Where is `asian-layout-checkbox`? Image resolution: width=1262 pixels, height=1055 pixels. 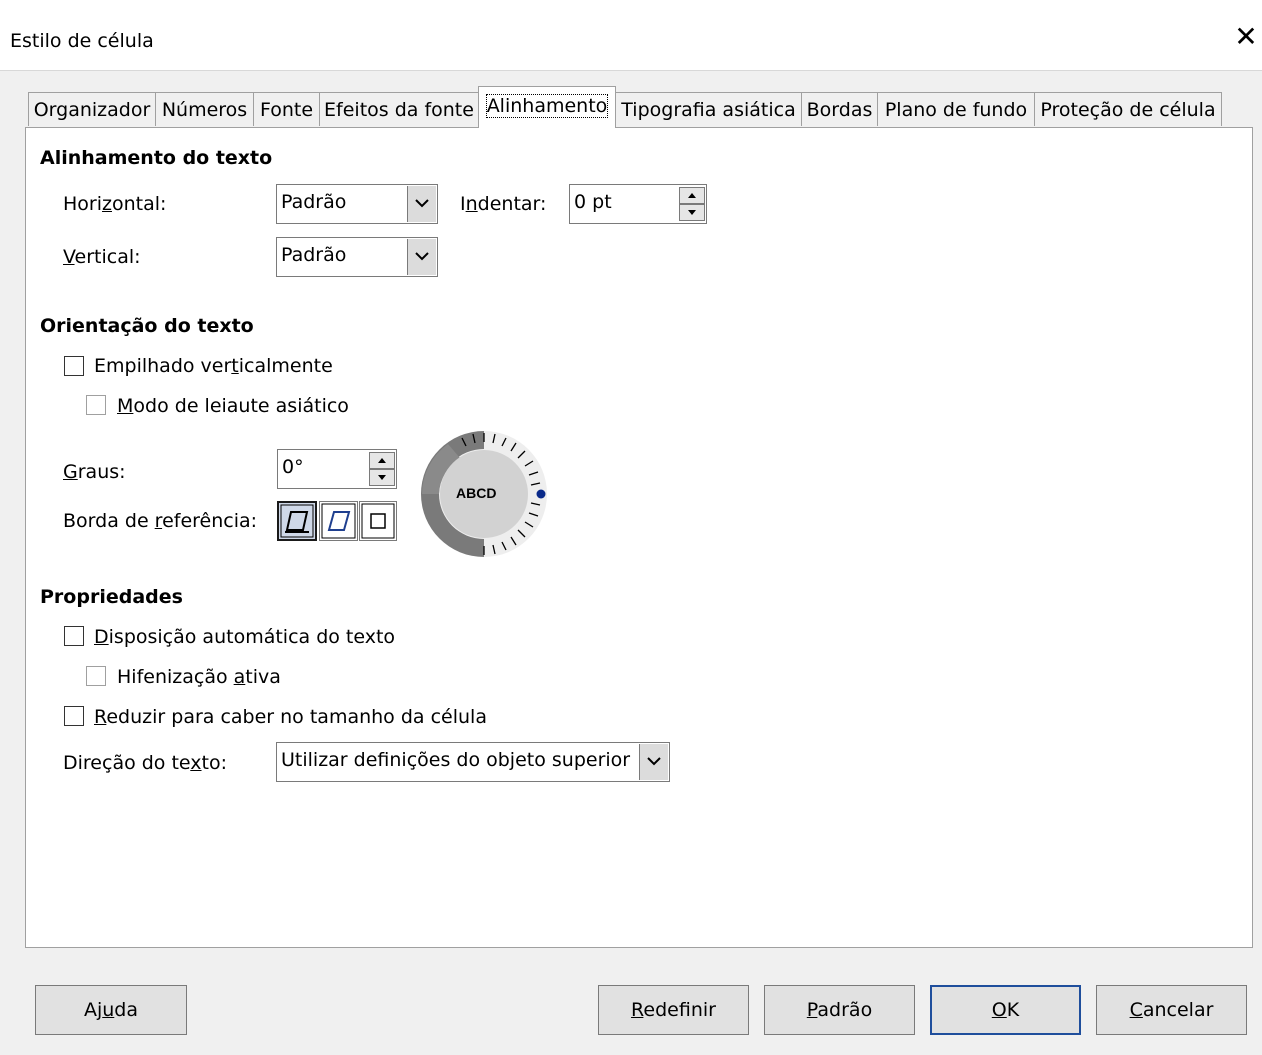 asian-layout-checkbox is located at coordinates (96, 405).